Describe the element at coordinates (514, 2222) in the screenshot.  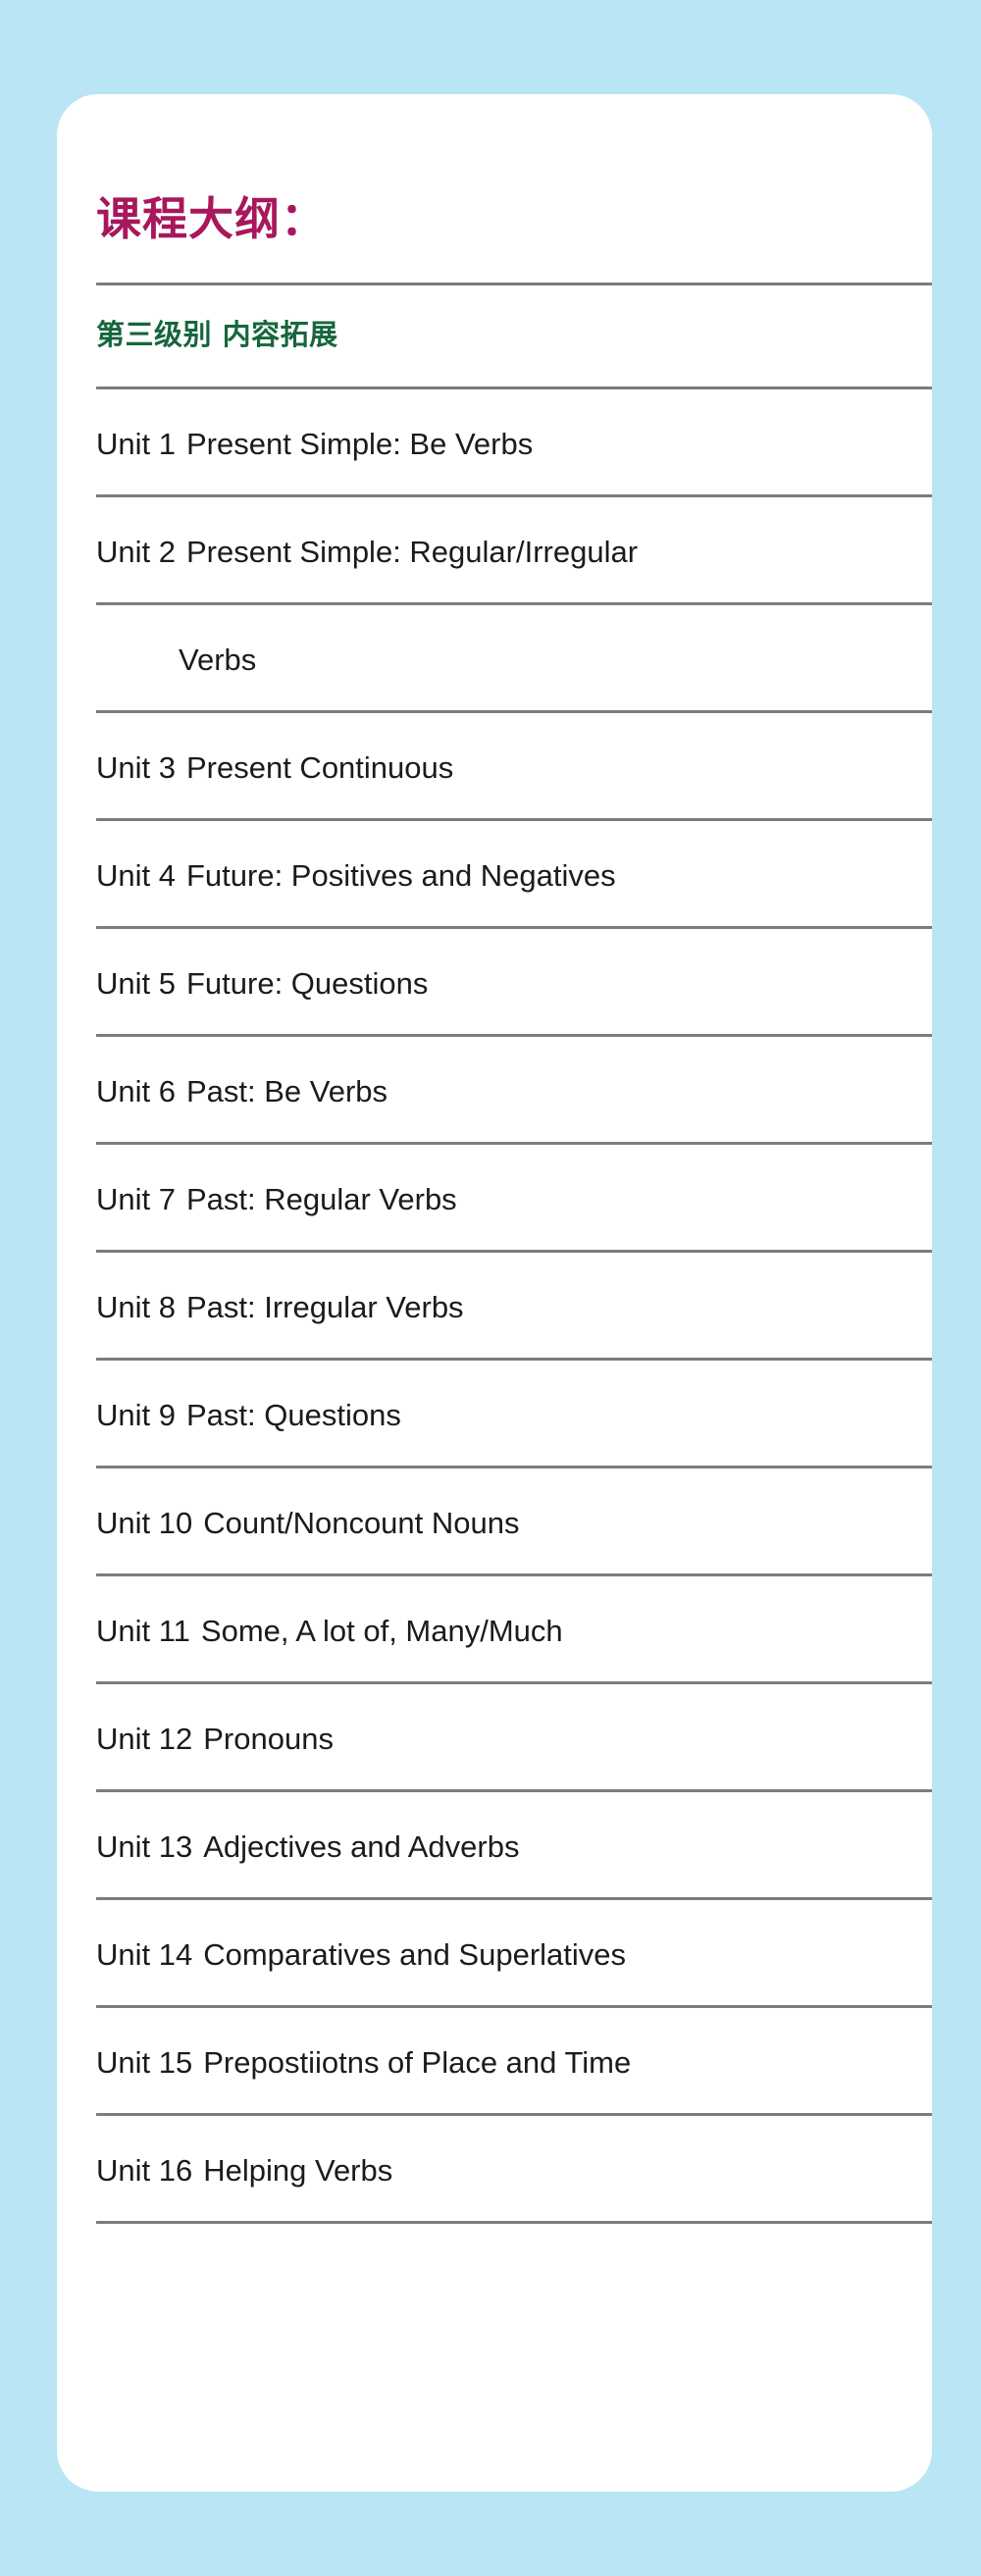
I see `unit-divider` at that location.